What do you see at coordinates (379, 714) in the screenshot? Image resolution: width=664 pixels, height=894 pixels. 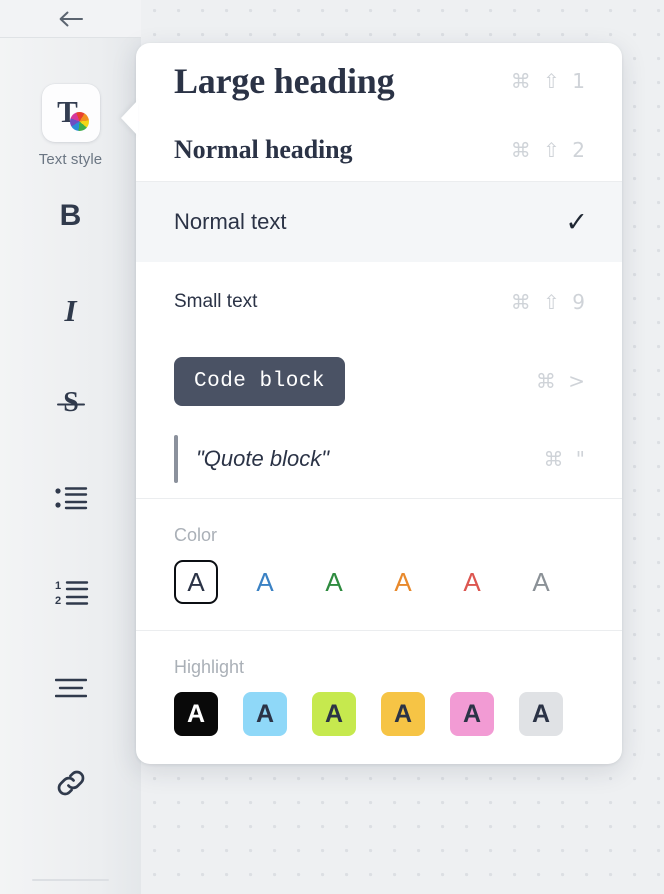 I see `highlight-swatch-row: A A A A A A` at bounding box center [379, 714].